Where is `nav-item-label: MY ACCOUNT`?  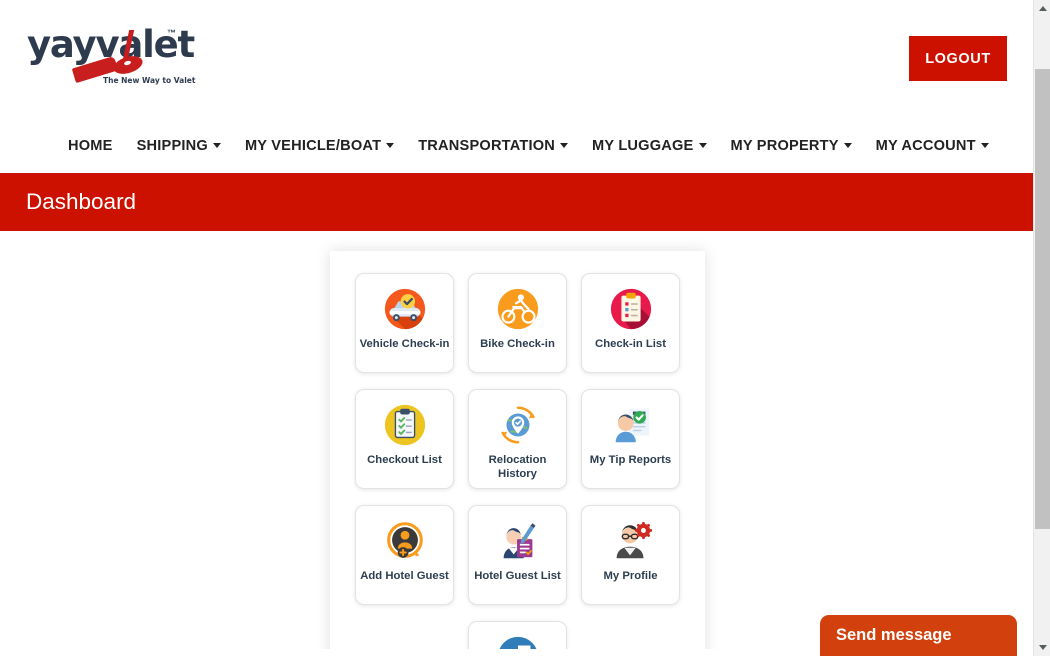
nav-item-label: MY ACCOUNT is located at coordinates (925, 145).